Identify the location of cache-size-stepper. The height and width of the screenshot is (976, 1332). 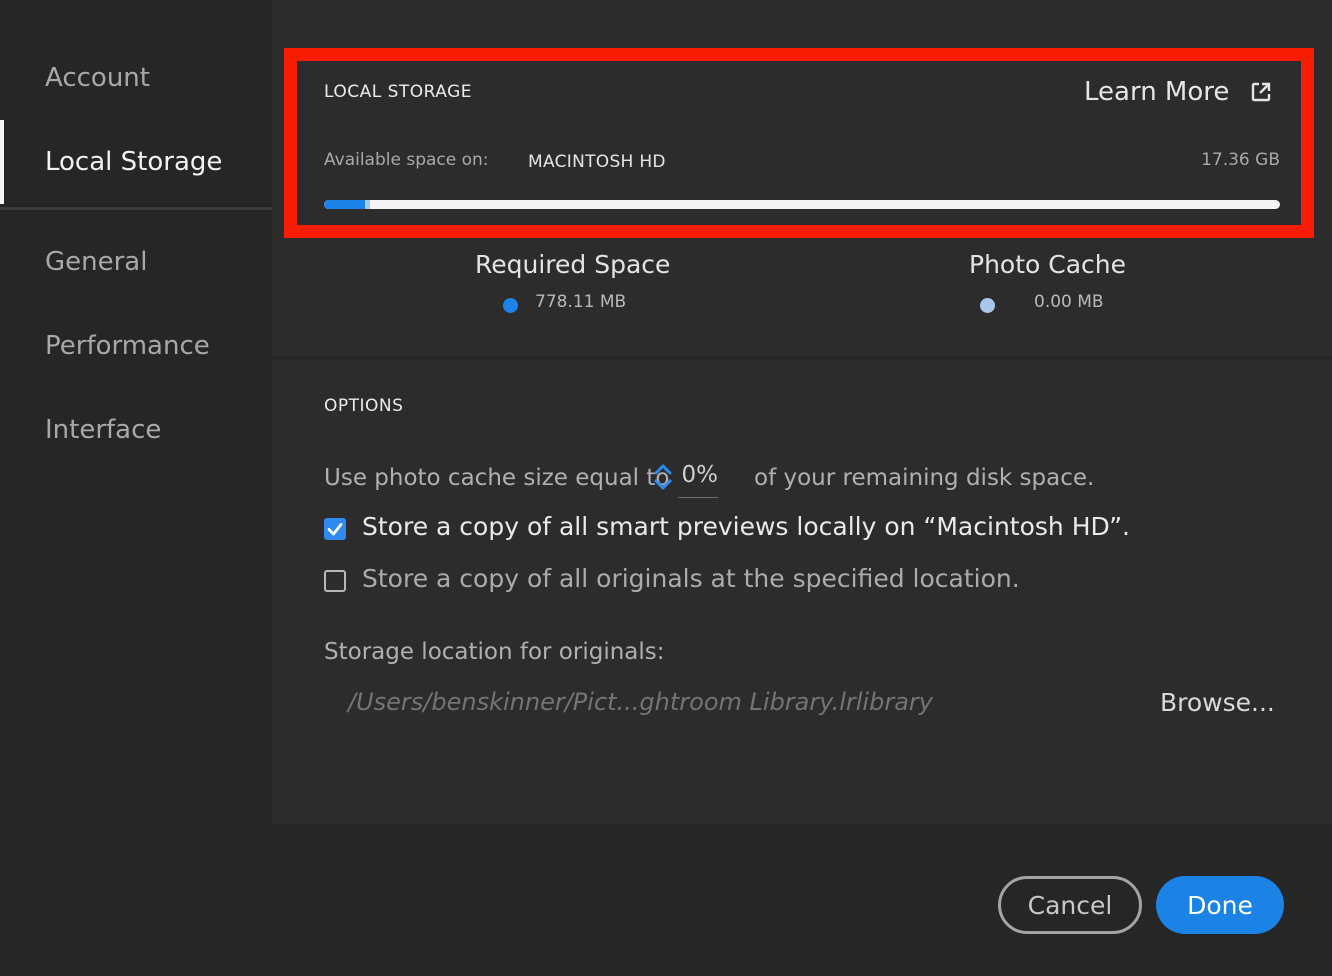
(663, 477).